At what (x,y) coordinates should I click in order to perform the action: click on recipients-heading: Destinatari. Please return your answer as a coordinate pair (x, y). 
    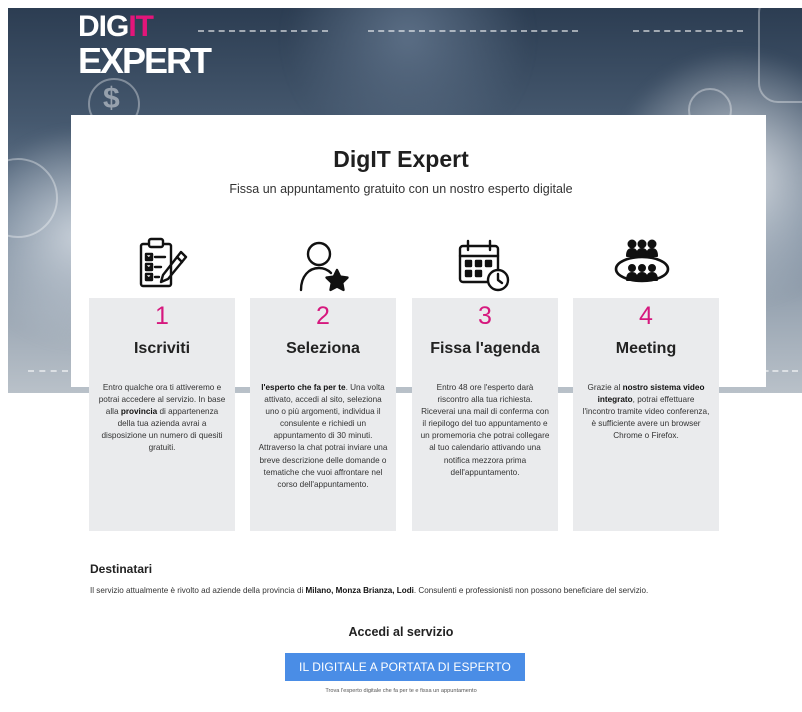
    Looking at the image, I should click on (121, 569).